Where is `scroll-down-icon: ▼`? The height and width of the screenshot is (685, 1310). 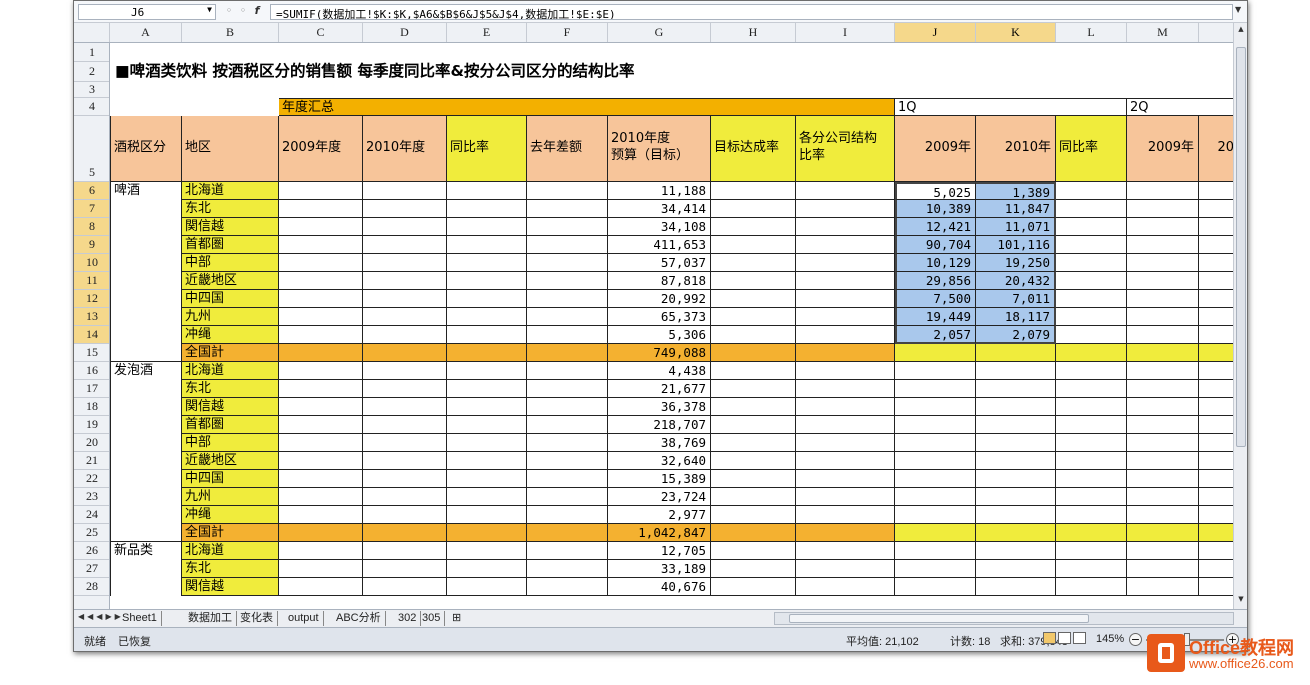 scroll-down-icon: ▼ is located at coordinates (1241, 601).